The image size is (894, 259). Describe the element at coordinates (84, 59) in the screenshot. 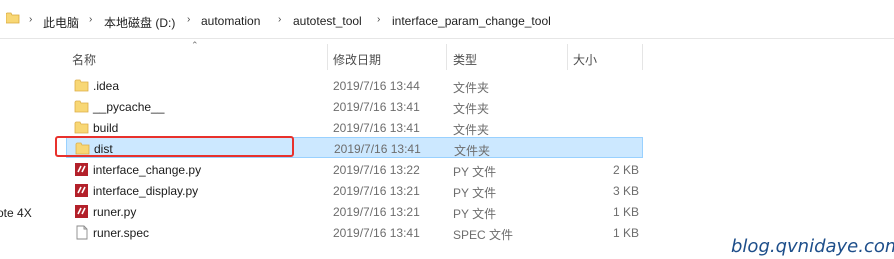

I see `column-header-name: 名称` at that location.